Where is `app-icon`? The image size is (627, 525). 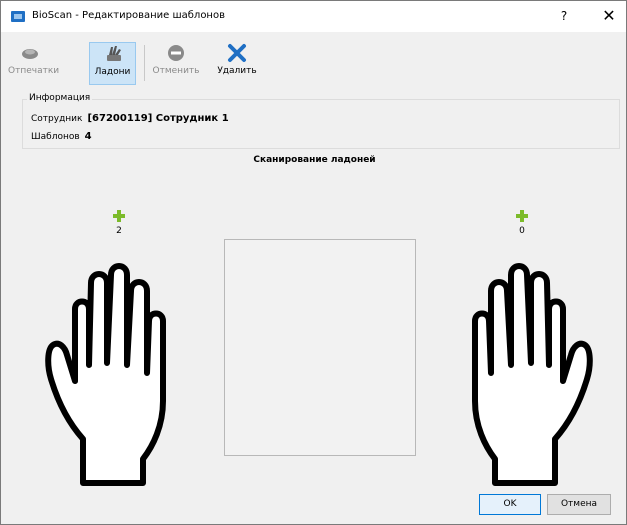 app-icon is located at coordinates (18, 16).